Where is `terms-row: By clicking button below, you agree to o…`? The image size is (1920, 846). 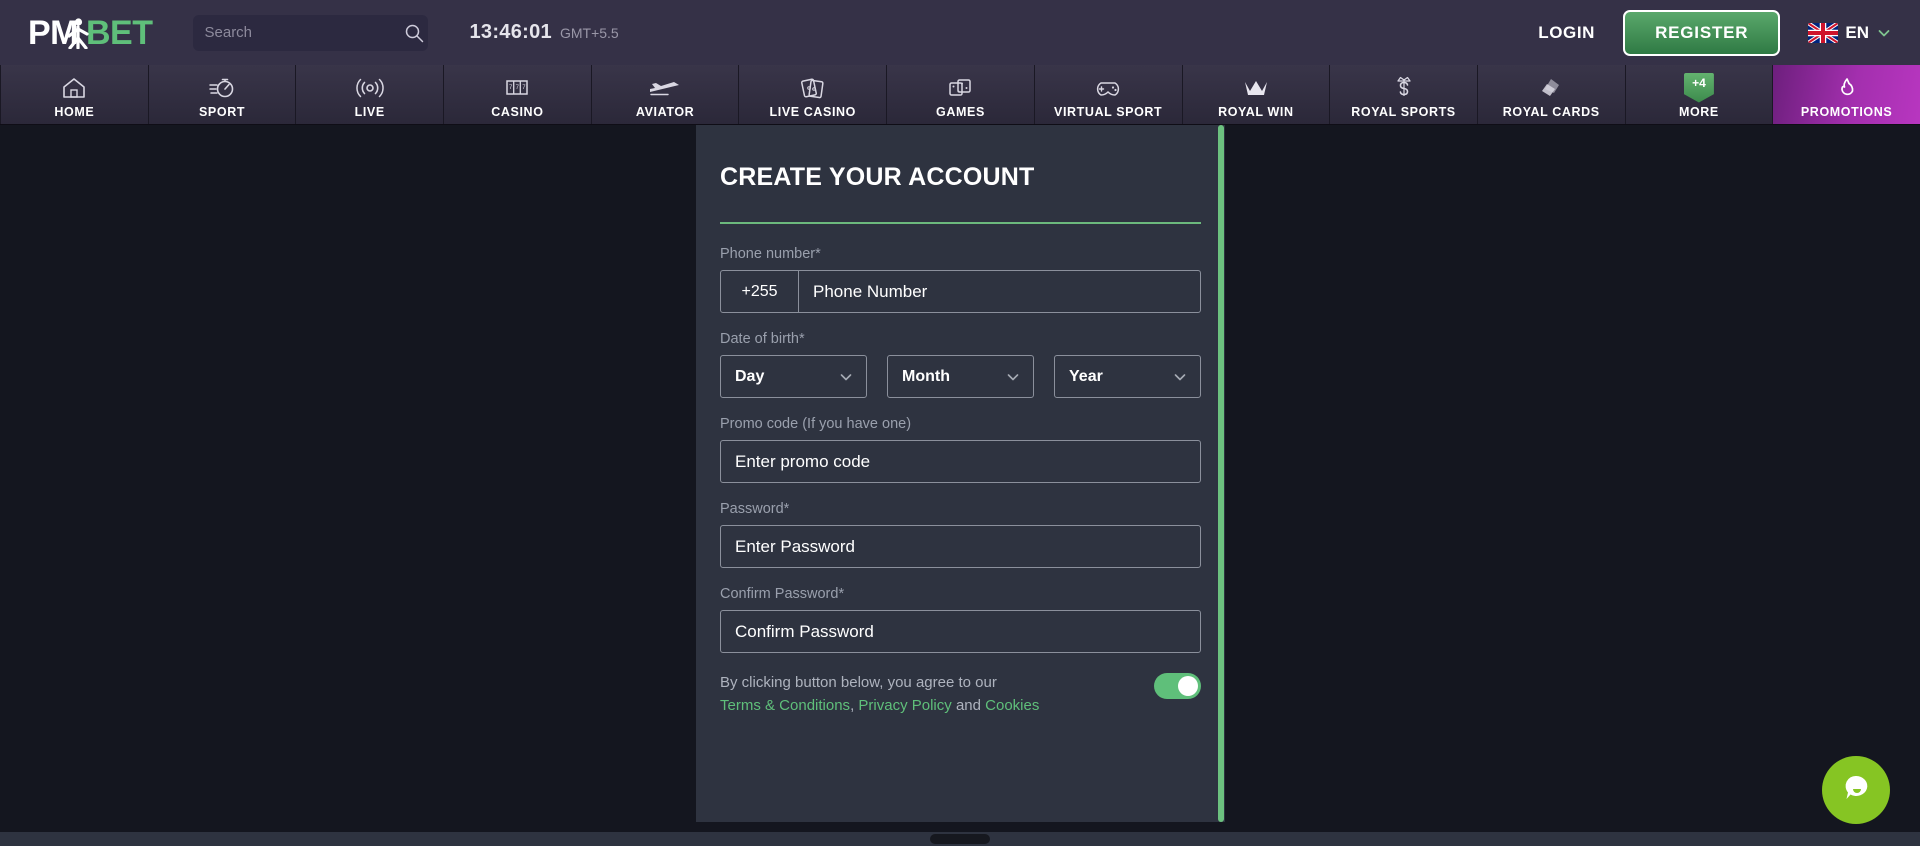
terms-row: By clicking button below, you agree to o… is located at coordinates (960, 694).